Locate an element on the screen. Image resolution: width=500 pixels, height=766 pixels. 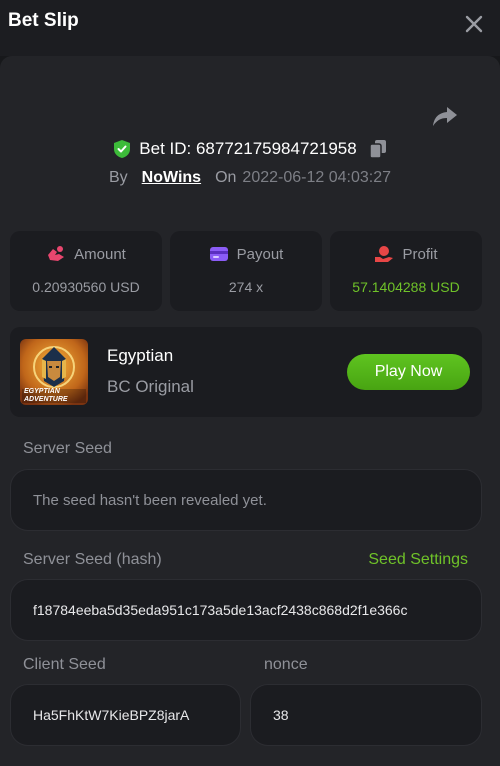
client-seed-label: Client Seed is located at coordinates (64, 664).